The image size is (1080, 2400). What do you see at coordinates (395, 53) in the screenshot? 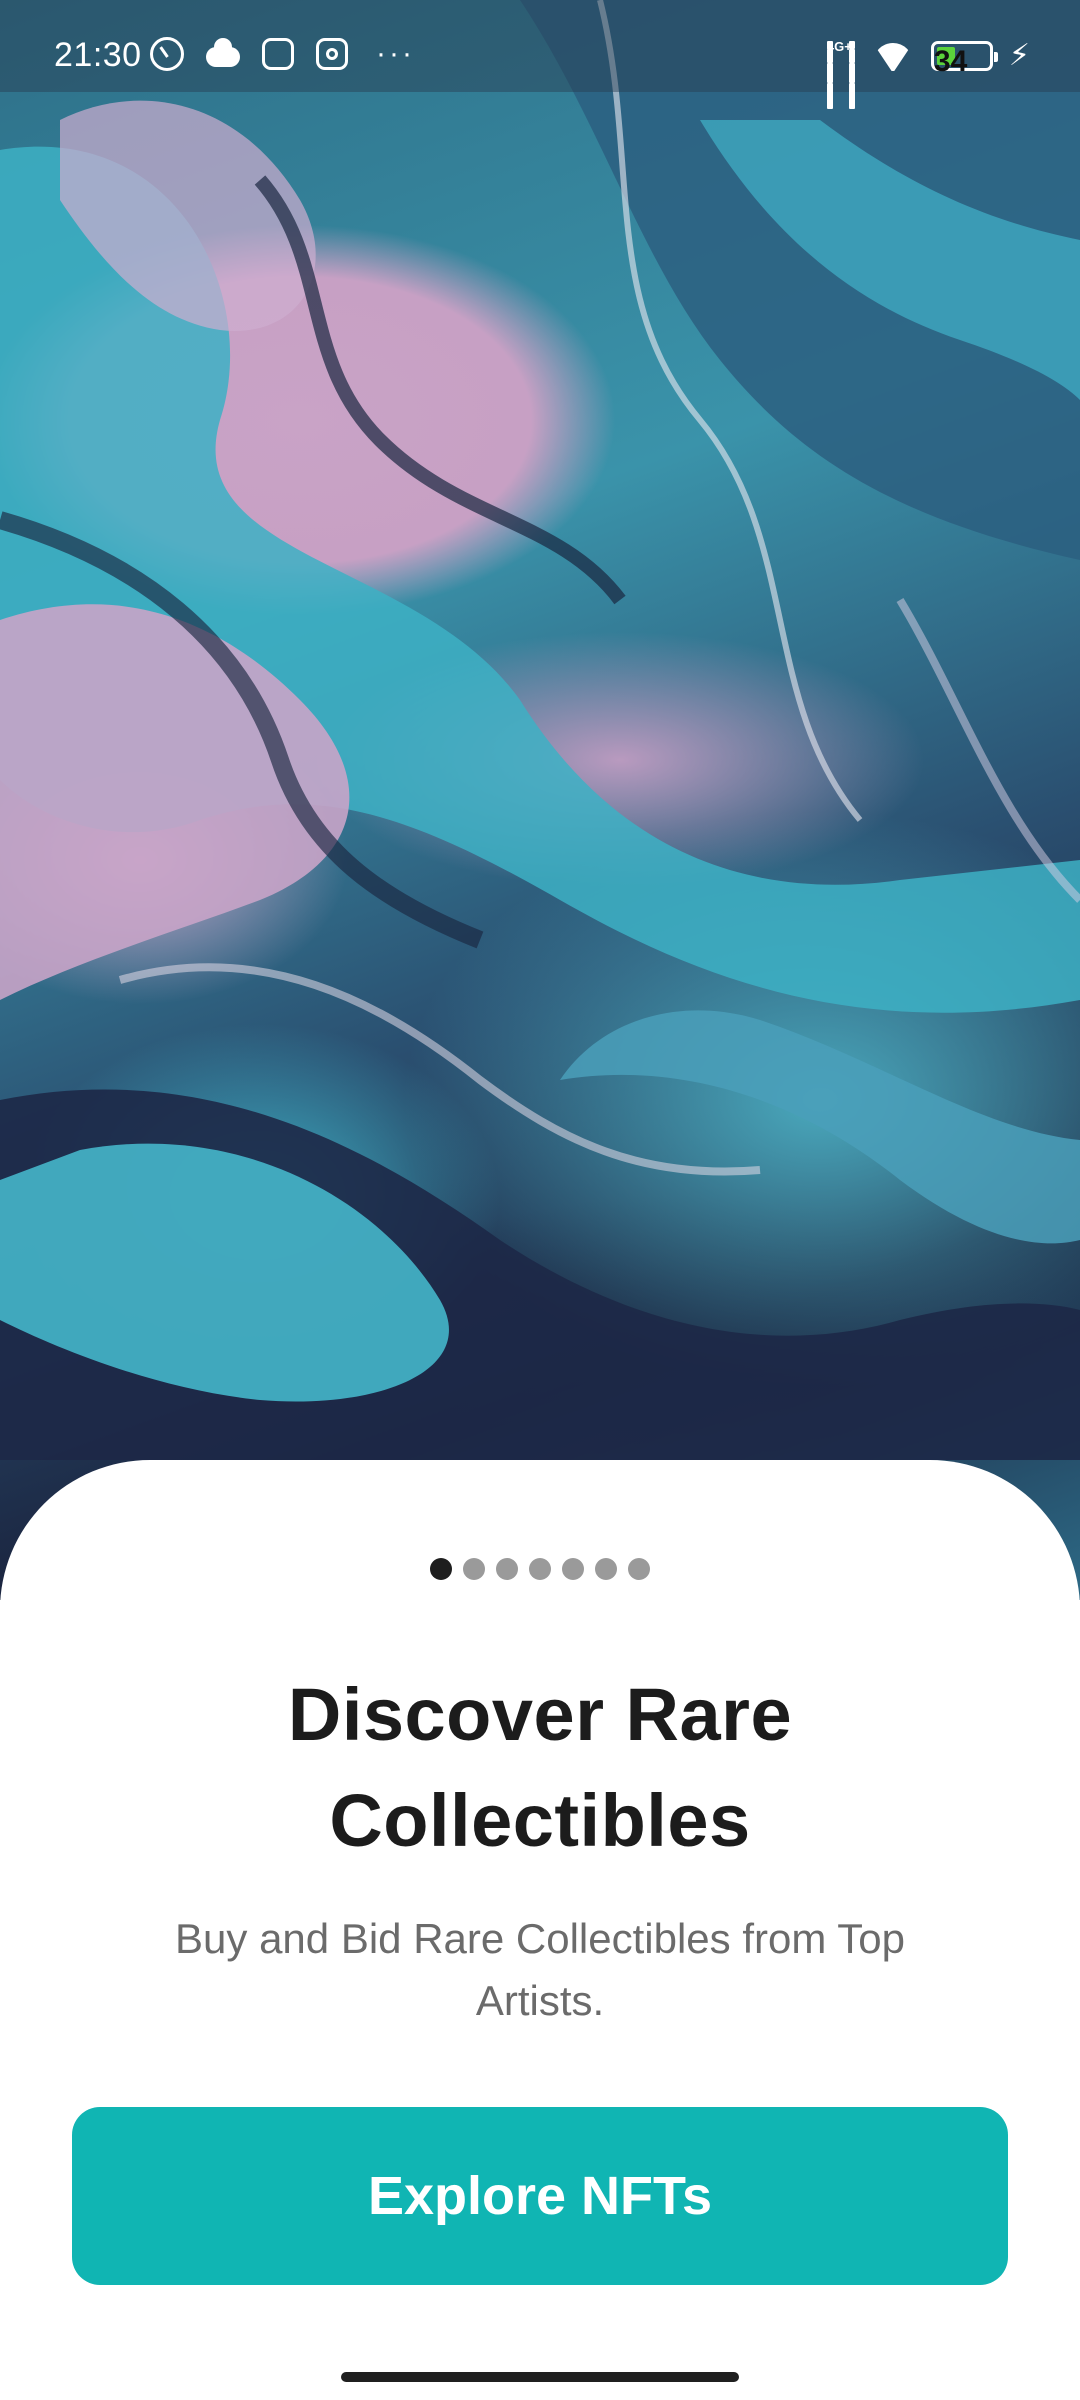
I see `more-dots-icon: ···` at bounding box center [395, 53].